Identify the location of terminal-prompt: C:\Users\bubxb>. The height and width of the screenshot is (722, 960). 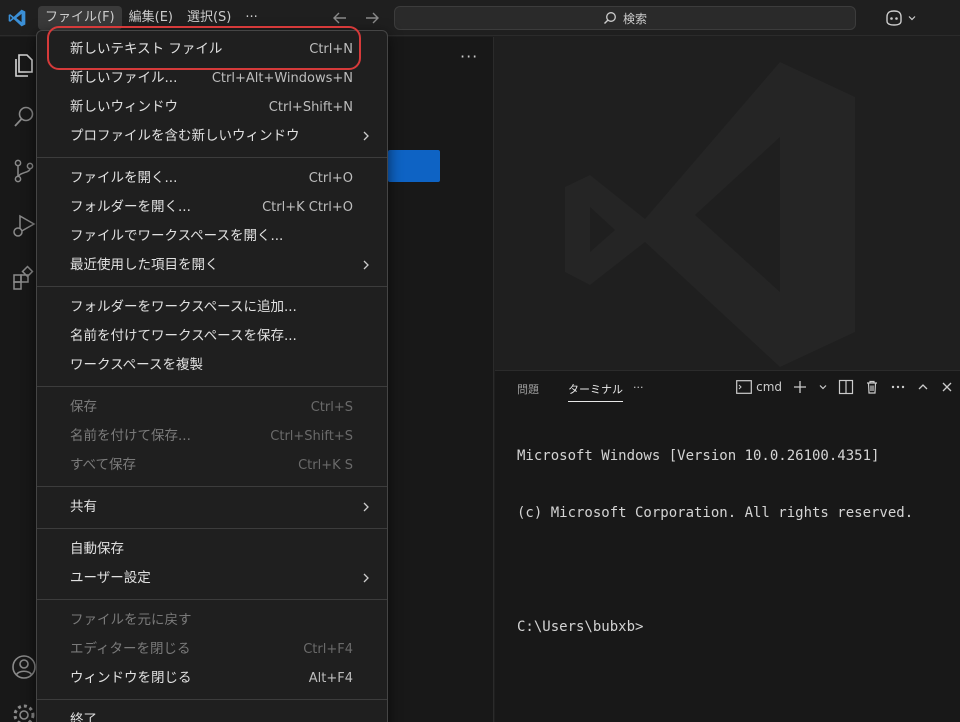
(580, 627).